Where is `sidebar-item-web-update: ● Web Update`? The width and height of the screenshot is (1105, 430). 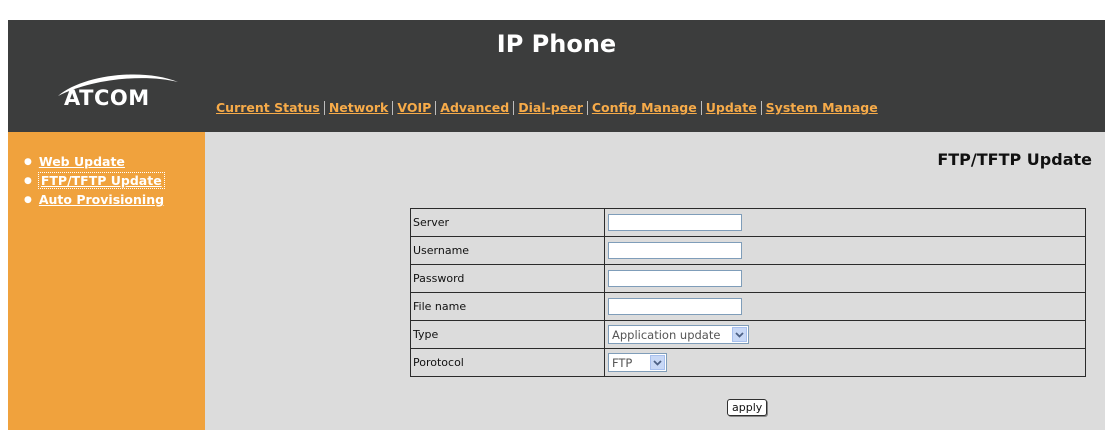 sidebar-item-web-update: ● Web Update is located at coordinates (94, 161).